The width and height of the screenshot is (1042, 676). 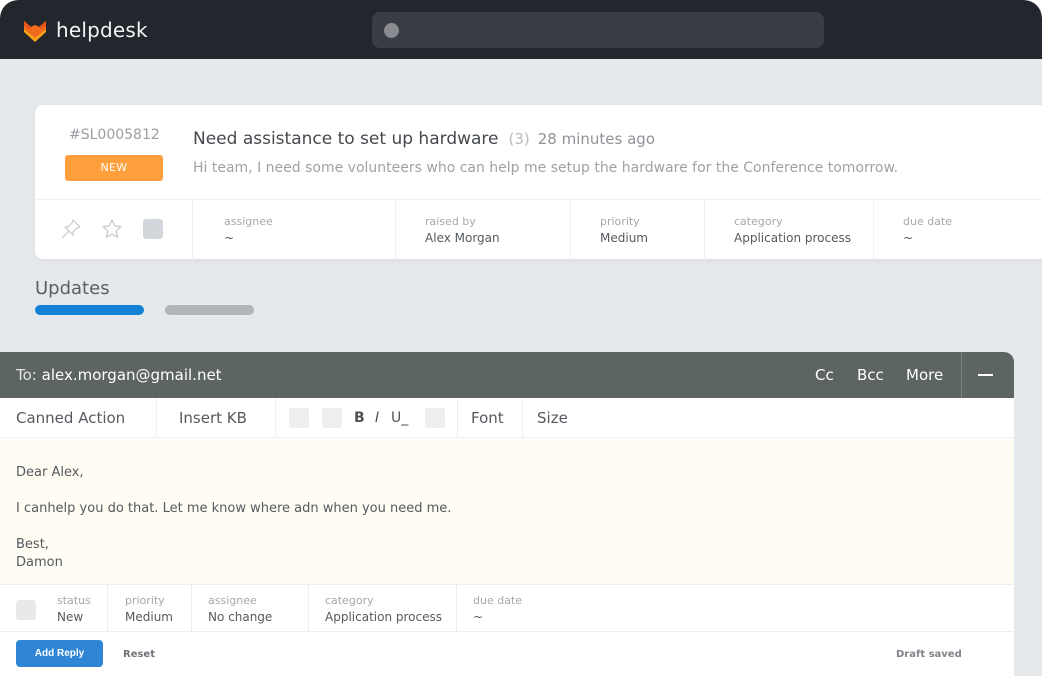 I want to click on select-checkbox, so click(x=153, y=229).